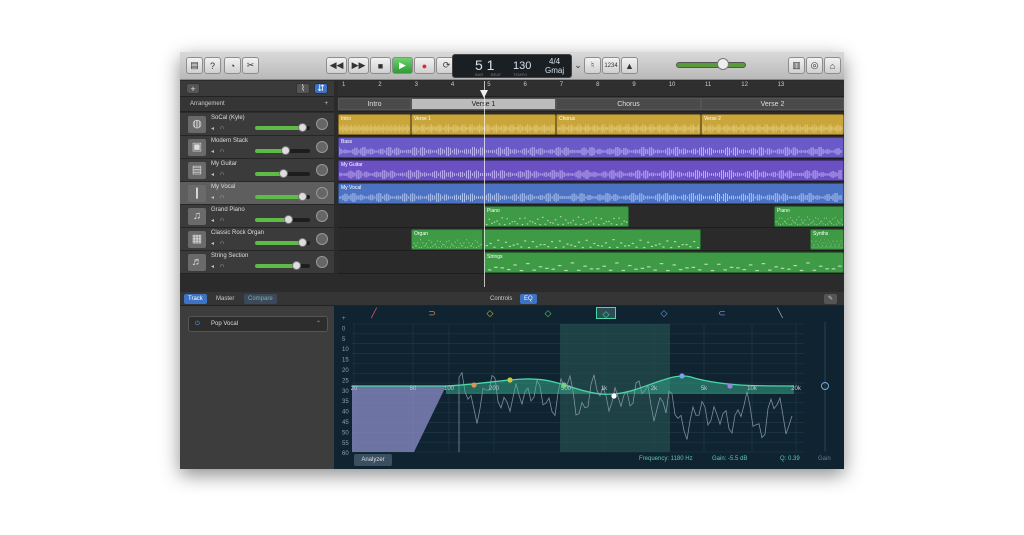  I want to click on arrangement-marker: Intro, so click(374, 104).